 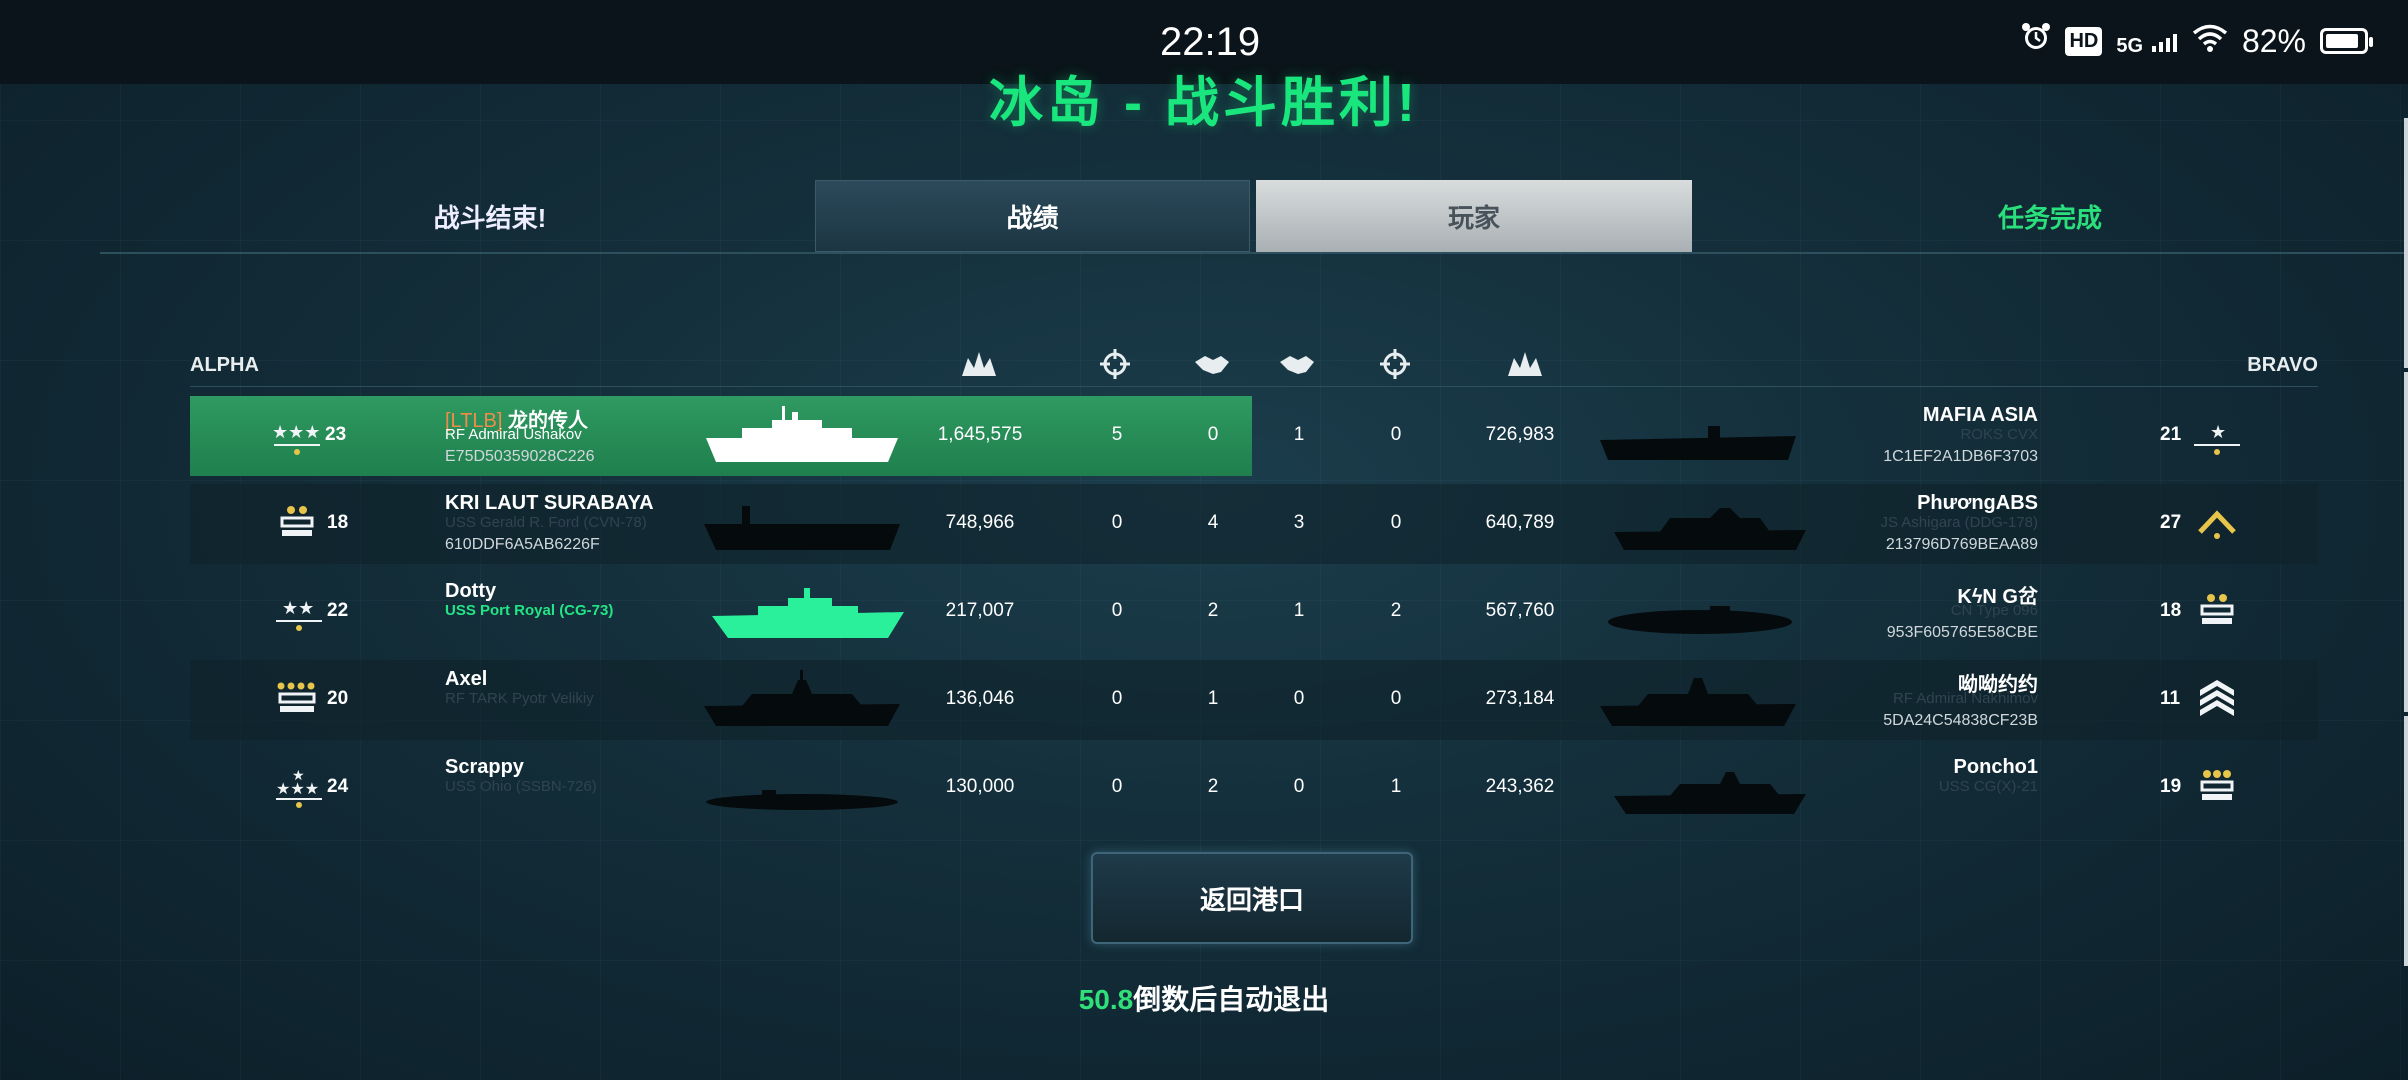 I want to click on bravo-damage: 726,983, so click(x=1520, y=434).